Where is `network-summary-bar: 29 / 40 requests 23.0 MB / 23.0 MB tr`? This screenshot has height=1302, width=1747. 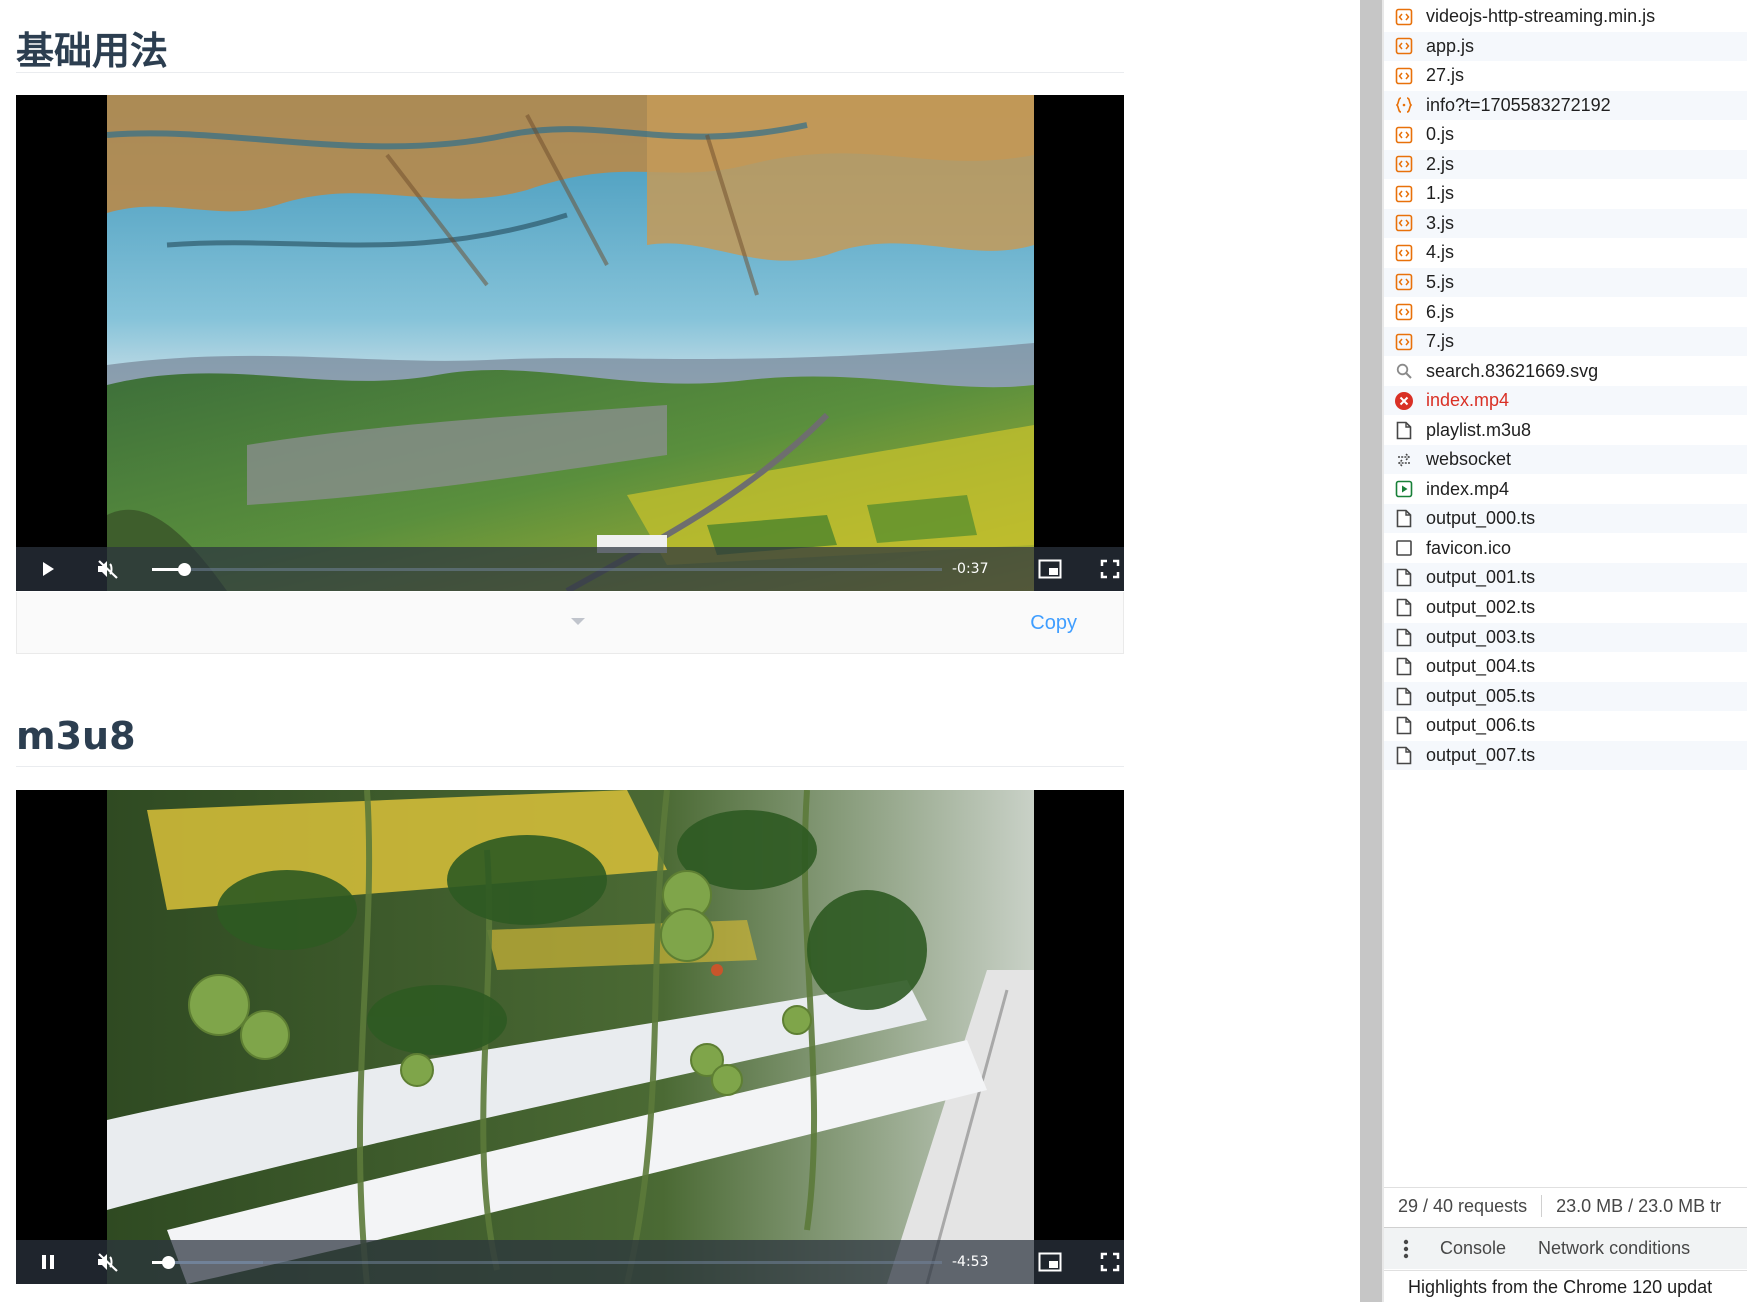
network-summary-bar: 29 / 40 requests 23.0 MB / 23.0 MB tr is located at coordinates (1565, 1205).